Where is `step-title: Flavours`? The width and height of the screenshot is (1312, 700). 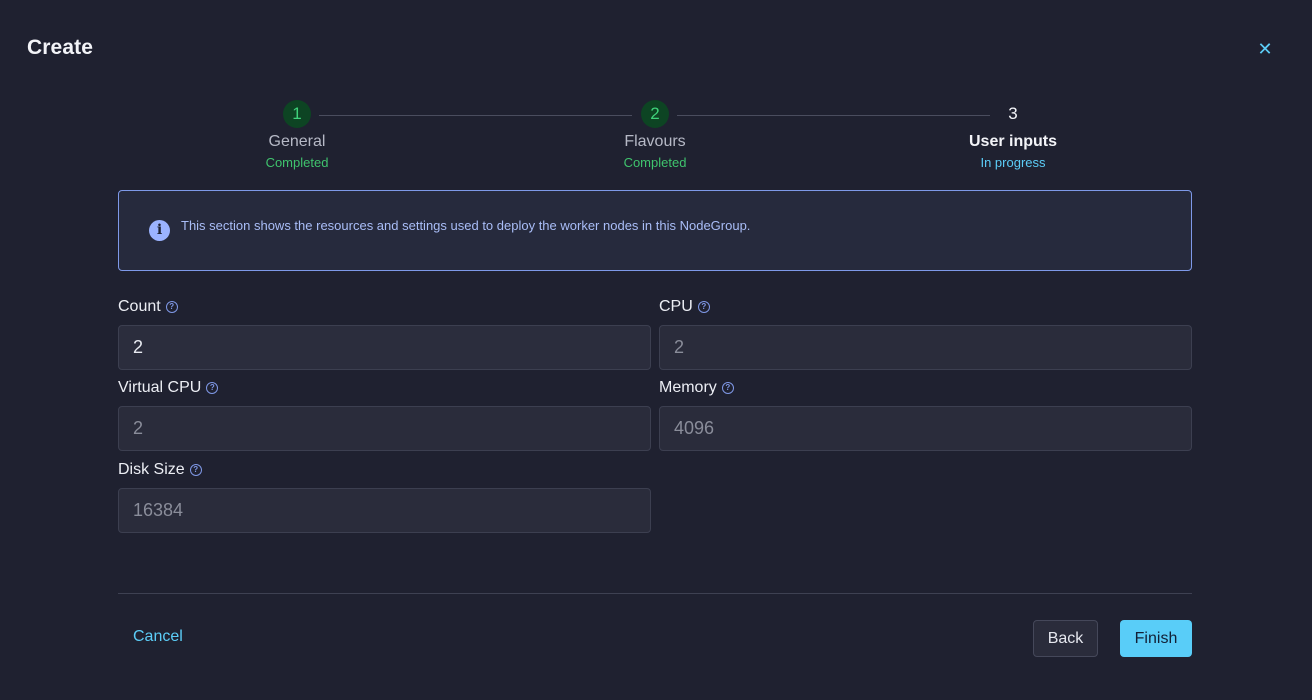
step-title: Flavours is located at coordinates (655, 141).